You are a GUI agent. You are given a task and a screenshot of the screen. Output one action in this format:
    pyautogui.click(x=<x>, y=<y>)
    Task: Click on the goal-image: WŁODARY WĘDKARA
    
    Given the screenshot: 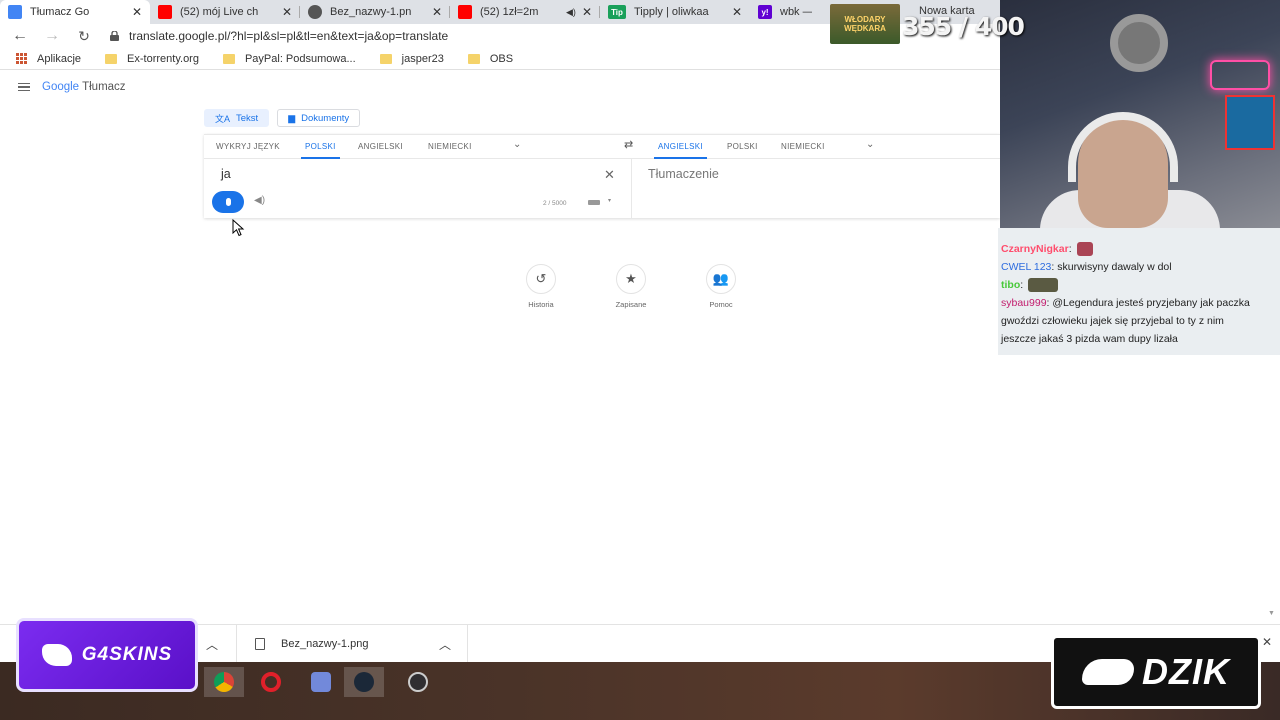 What is the action you would take?
    pyautogui.click(x=865, y=24)
    